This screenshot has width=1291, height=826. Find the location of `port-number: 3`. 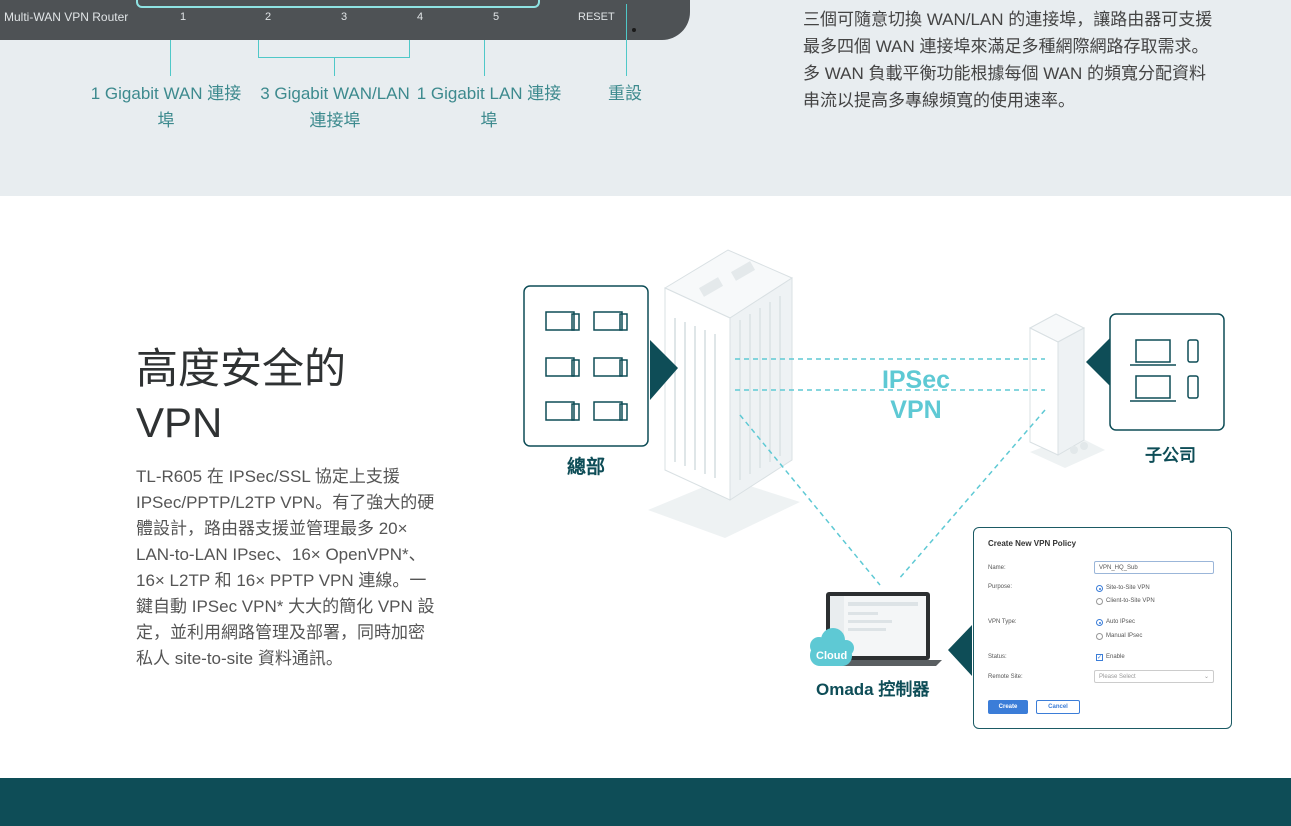

port-number: 3 is located at coordinates (344, 17).